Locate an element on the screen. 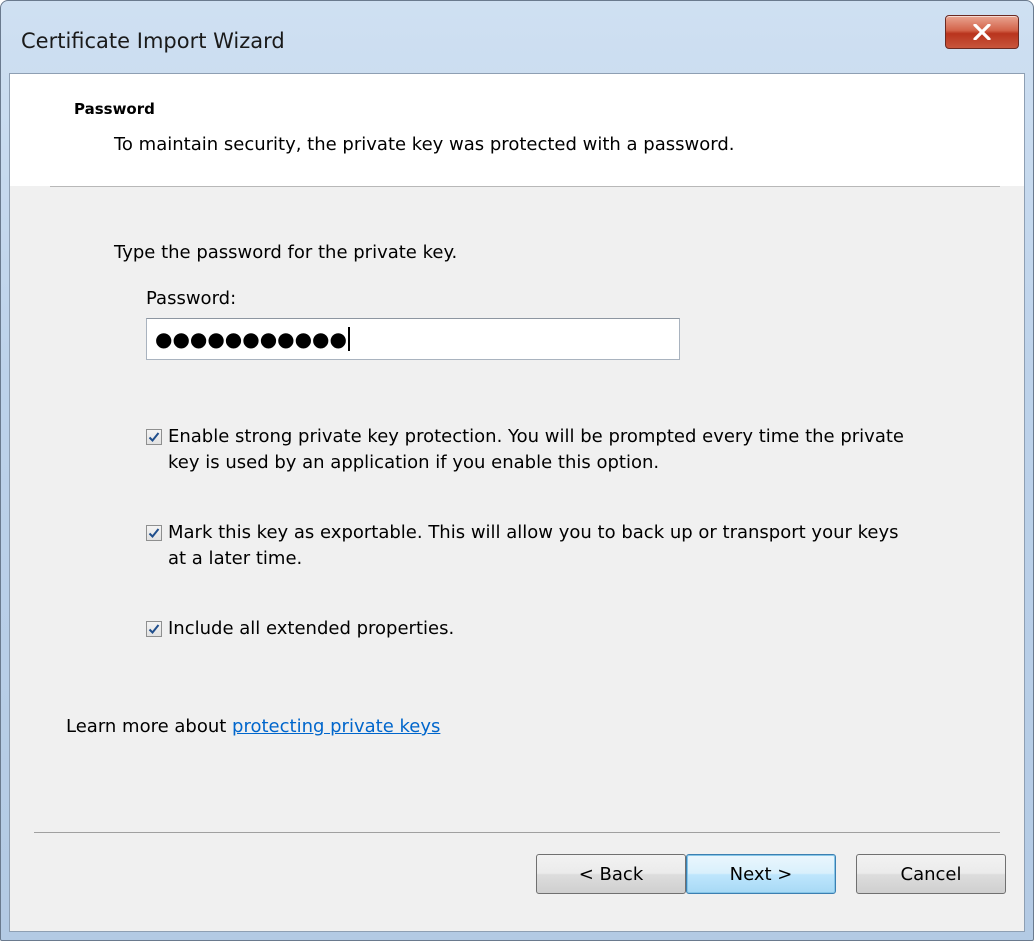  protecting-private-keys-link: protecting private keys is located at coordinates (336, 726).